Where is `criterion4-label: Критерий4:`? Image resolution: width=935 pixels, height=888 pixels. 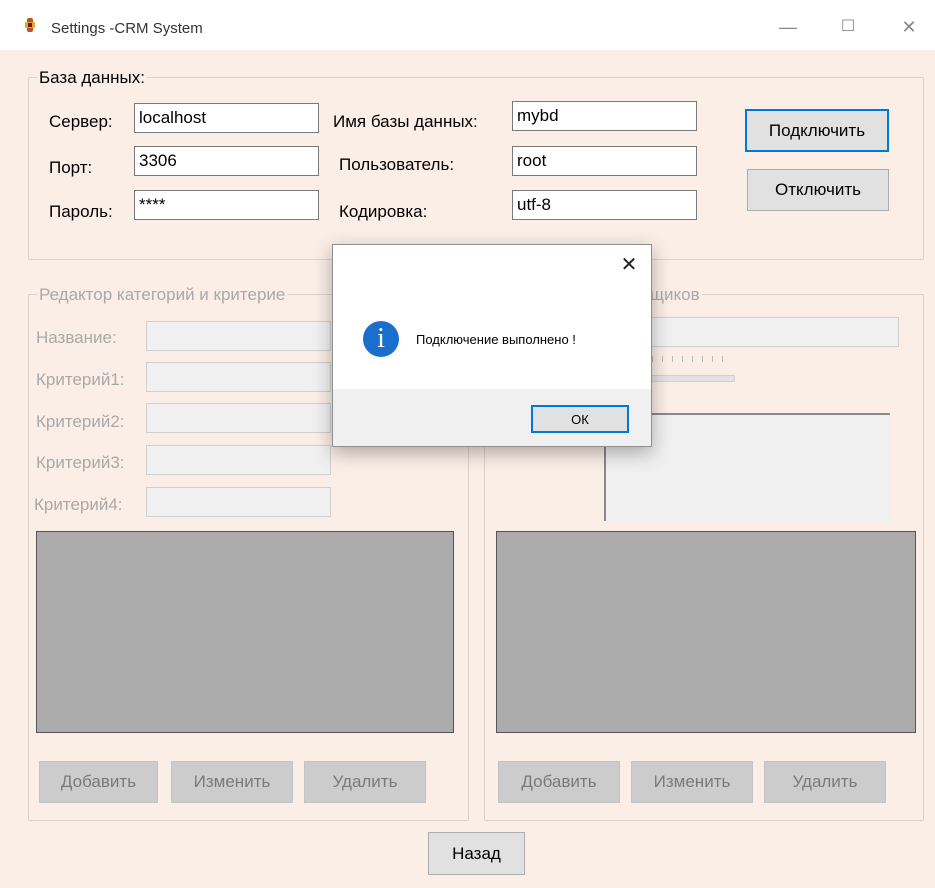
criterion4-label: Критерий4: is located at coordinates (78, 504).